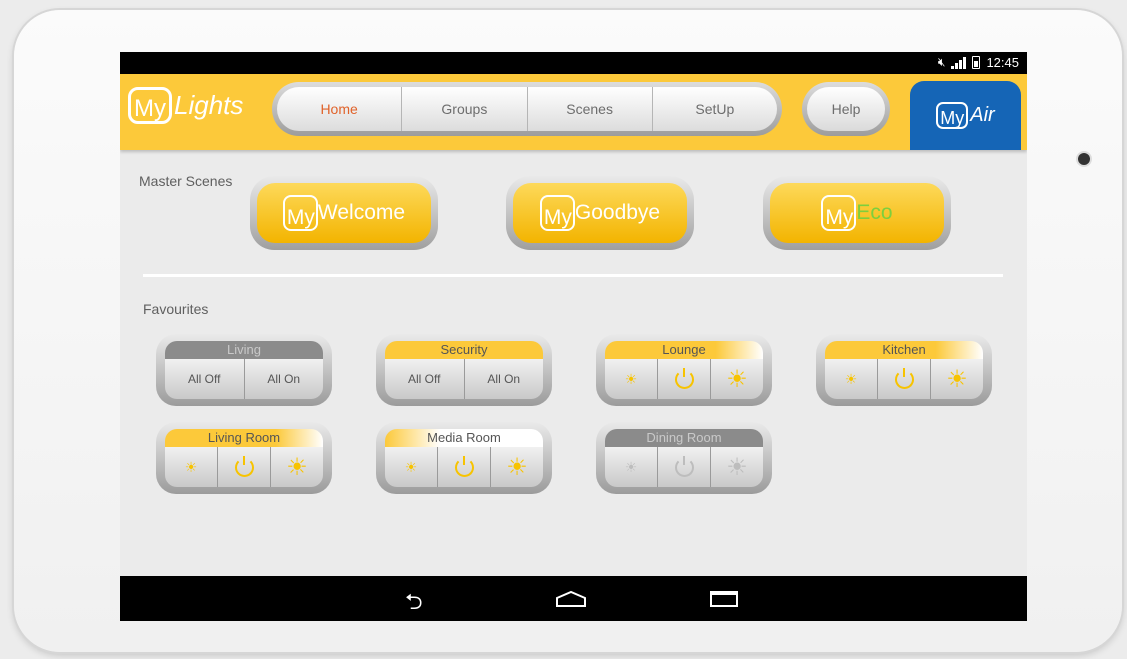  Describe the element at coordinates (209, 104) in the screenshot. I see `logo-brand: Lights` at that location.